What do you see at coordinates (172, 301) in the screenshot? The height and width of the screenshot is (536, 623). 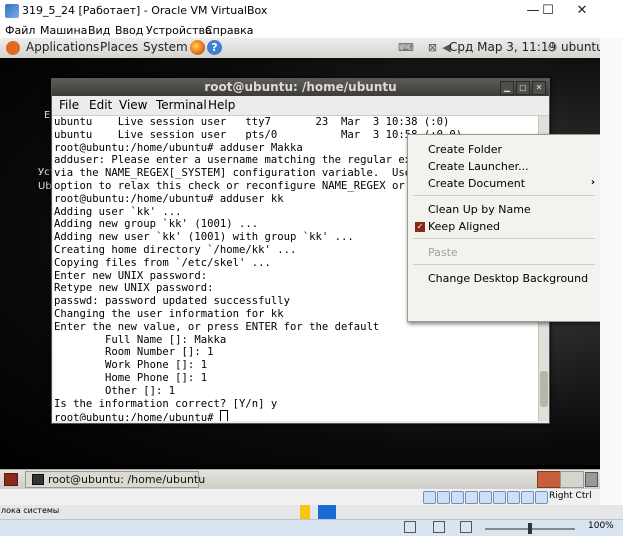 I see `terminal-line: passwd: password updated successfully` at bounding box center [172, 301].